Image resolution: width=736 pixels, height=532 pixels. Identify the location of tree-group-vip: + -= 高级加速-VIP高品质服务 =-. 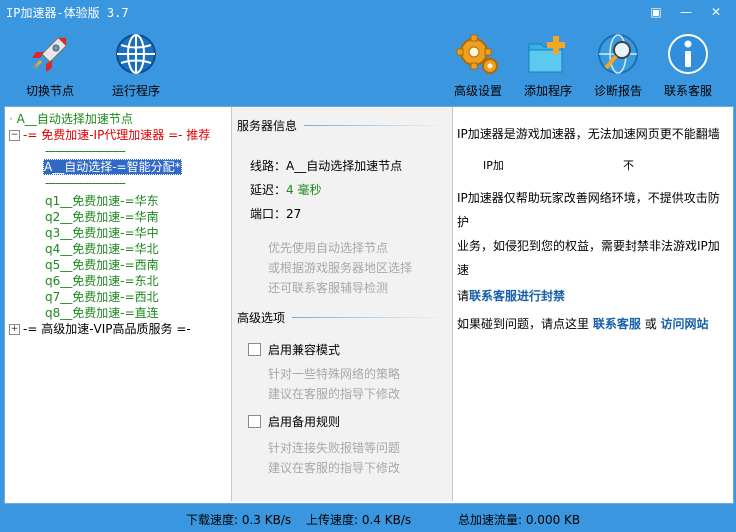
(100, 329).